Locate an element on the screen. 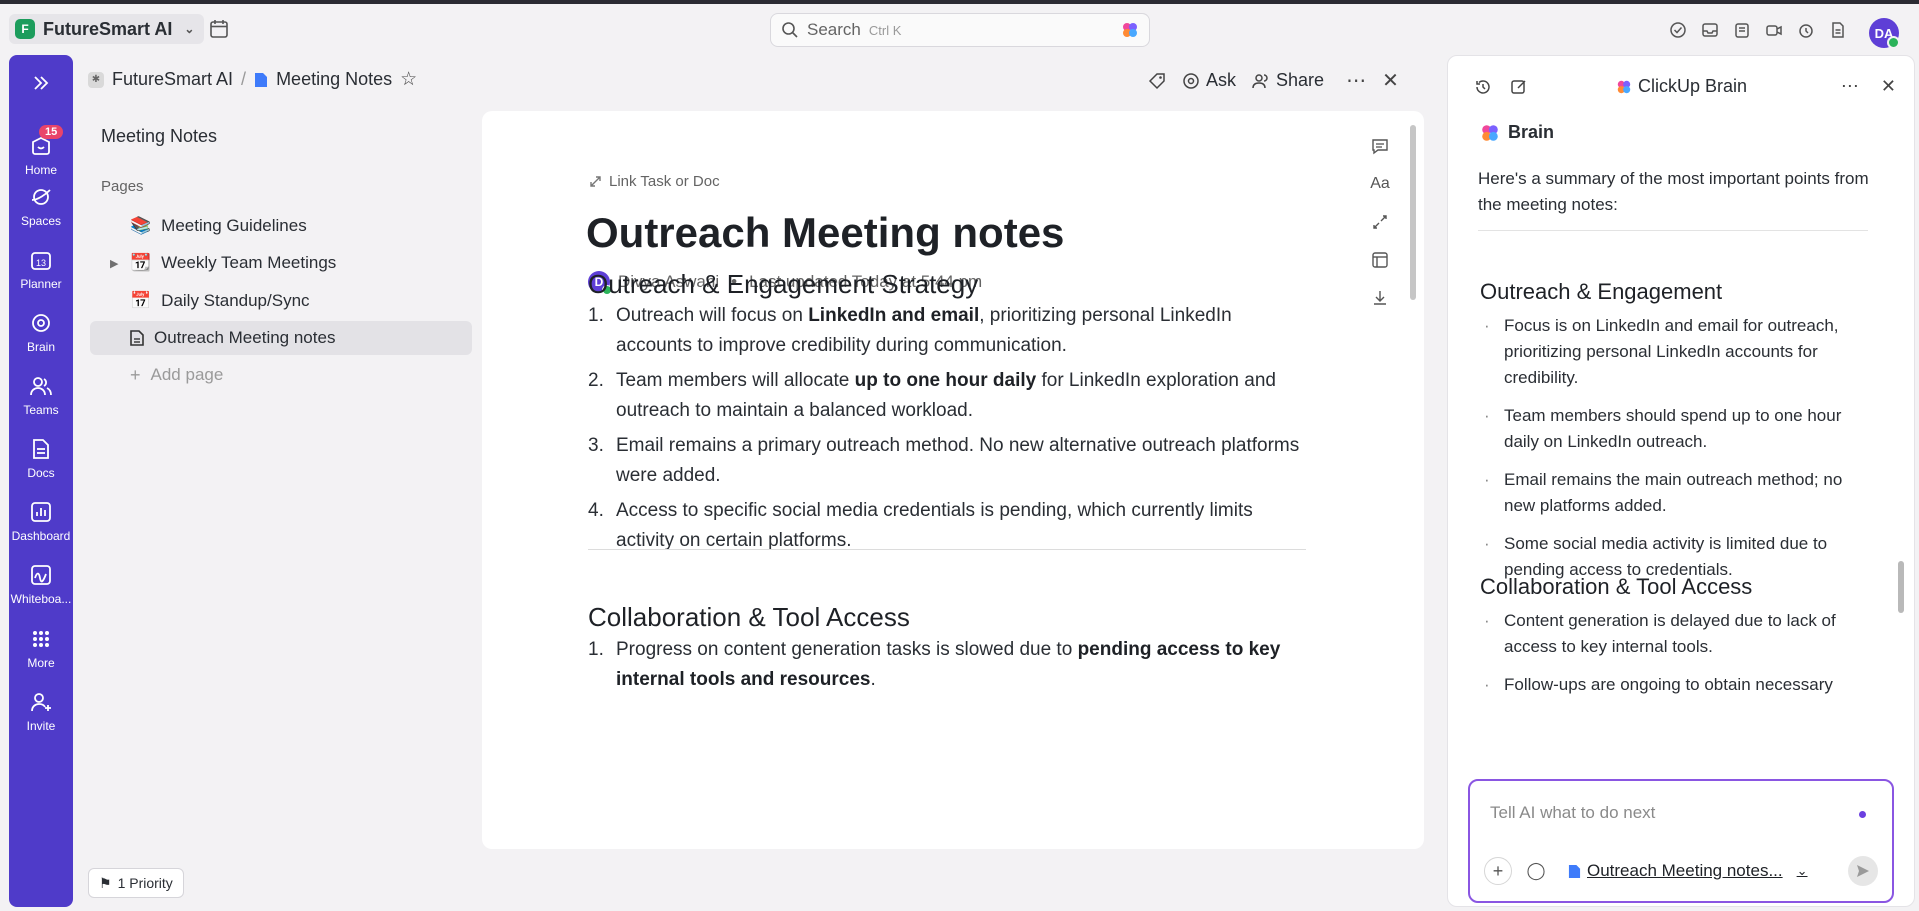 Image resolution: width=1919 pixels, height=911 pixels. add-attachment-icon: + is located at coordinates (1498, 871).